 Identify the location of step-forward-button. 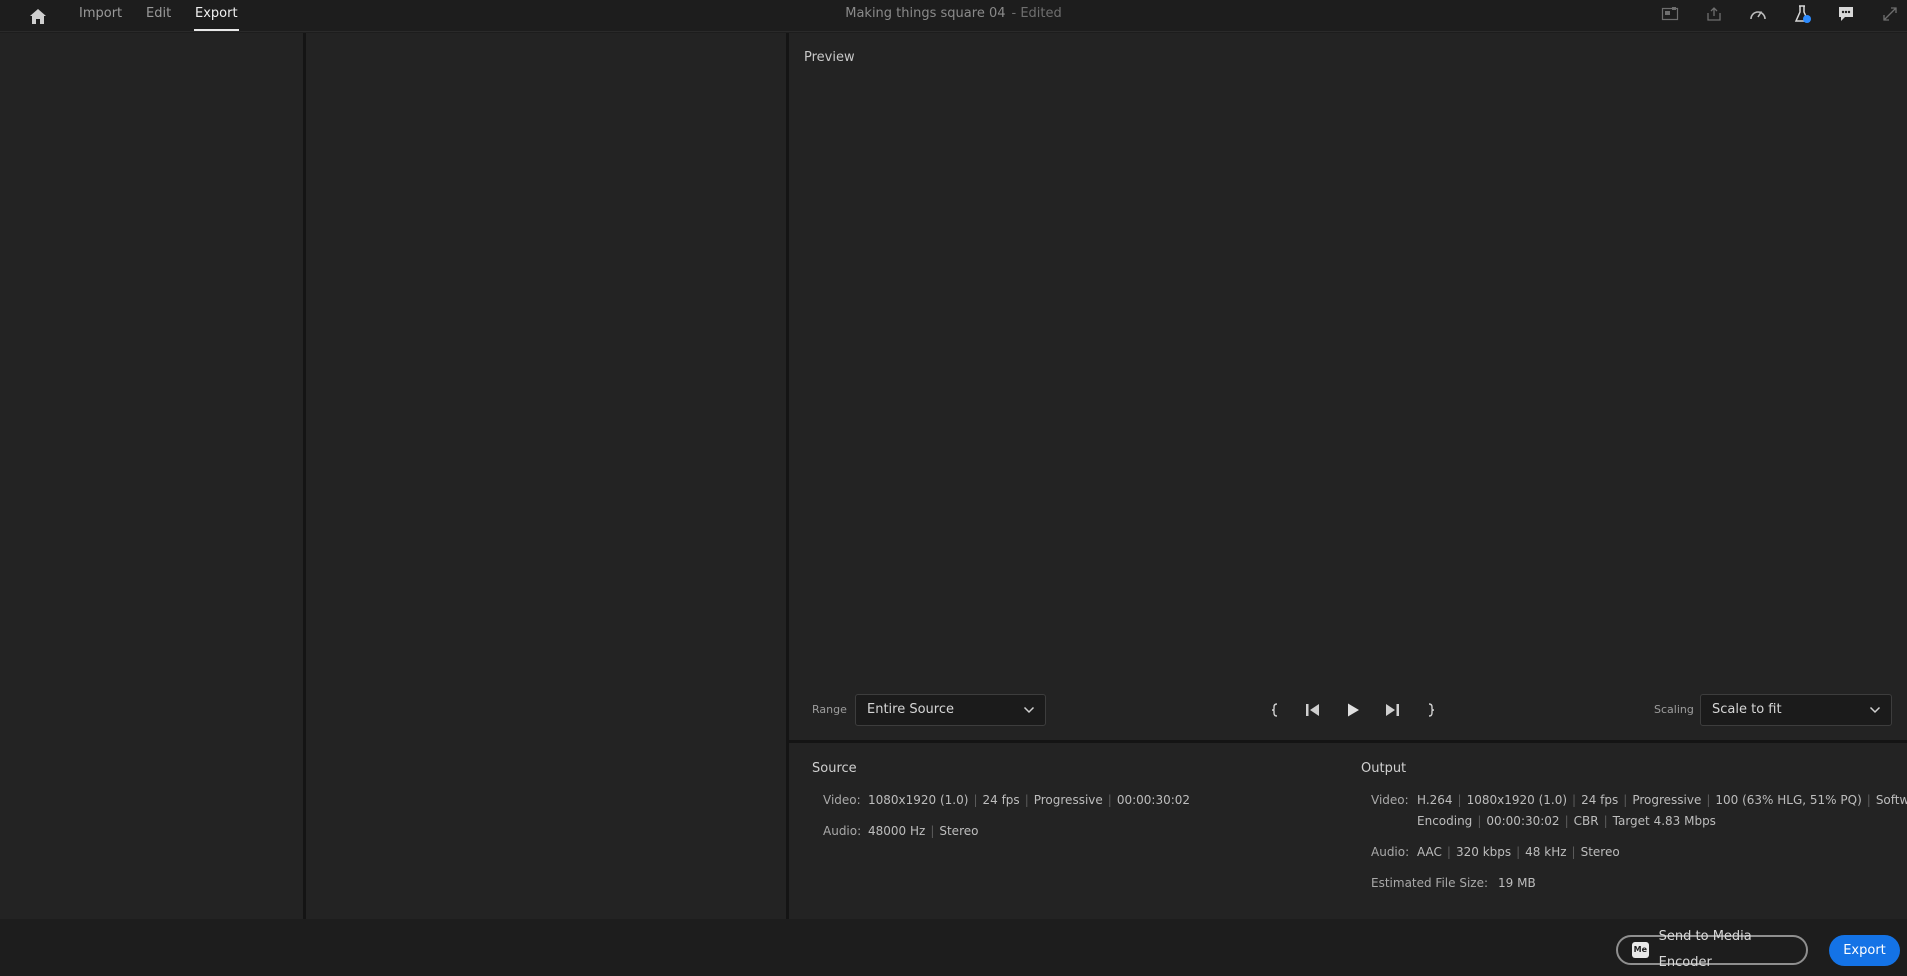
(1392, 710).